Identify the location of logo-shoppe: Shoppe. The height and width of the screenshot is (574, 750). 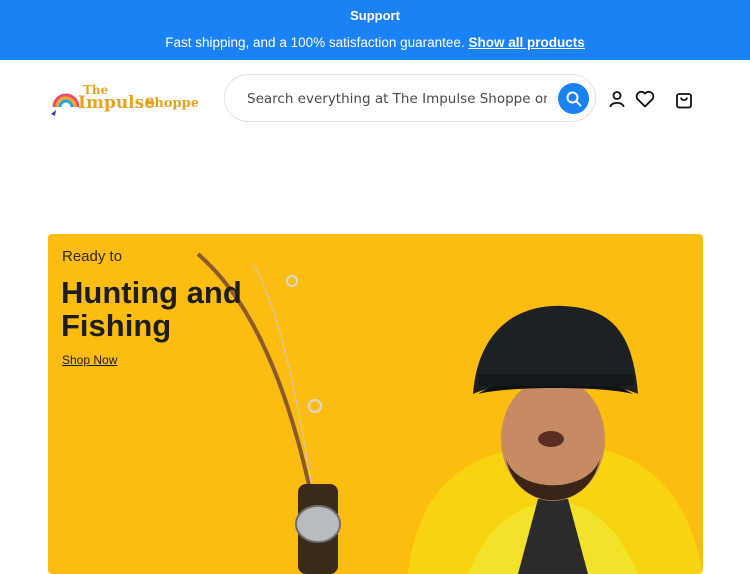
(172, 103).